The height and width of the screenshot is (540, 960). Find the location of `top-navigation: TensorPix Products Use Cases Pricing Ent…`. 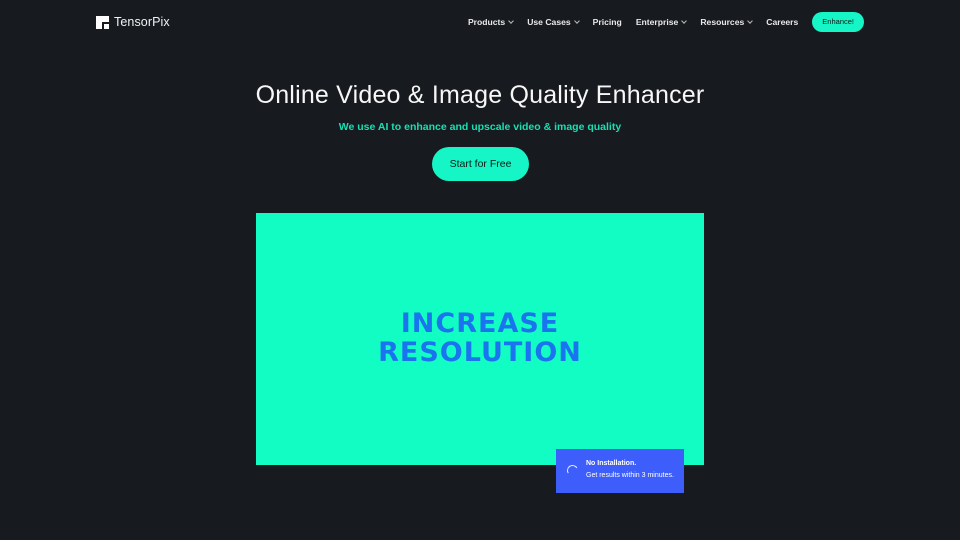

top-navigation: TensorPix Products Use Cases Pricing Ent… is located at coordinates (480, 22).